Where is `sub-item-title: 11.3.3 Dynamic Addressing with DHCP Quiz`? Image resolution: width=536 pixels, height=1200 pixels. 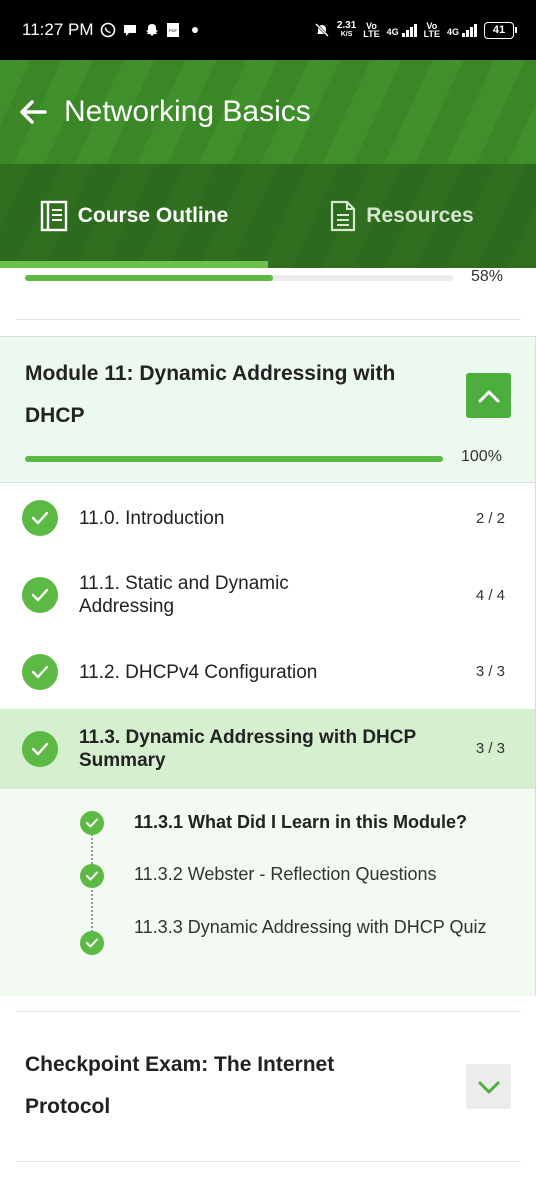 sub-item-title: 11.3.3 Dynamic Addressing with DHCP Quiz is located at coordinates (319, 927).